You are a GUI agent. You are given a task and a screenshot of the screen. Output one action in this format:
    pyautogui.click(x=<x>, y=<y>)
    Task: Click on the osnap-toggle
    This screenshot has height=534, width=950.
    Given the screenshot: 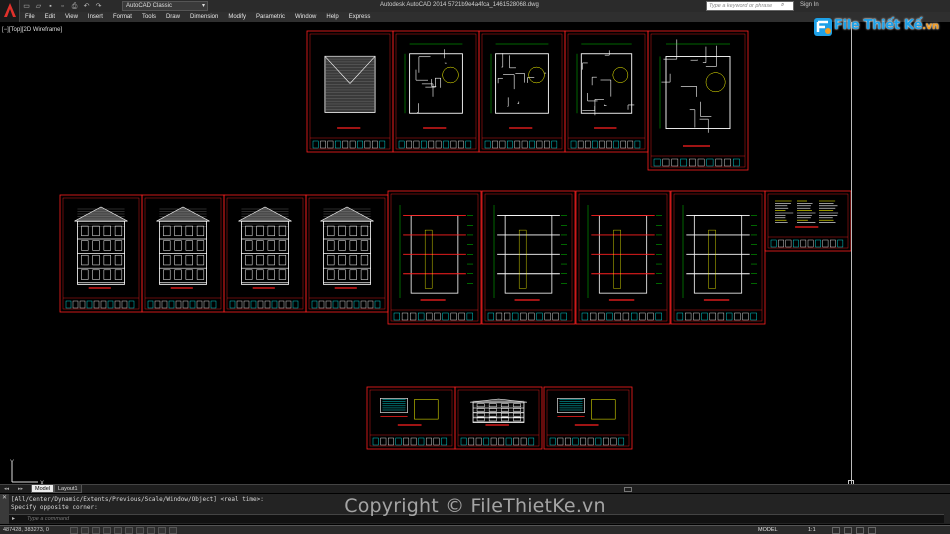 What is the action you would take?
    pyautogui.click(x=118, y=530)
    